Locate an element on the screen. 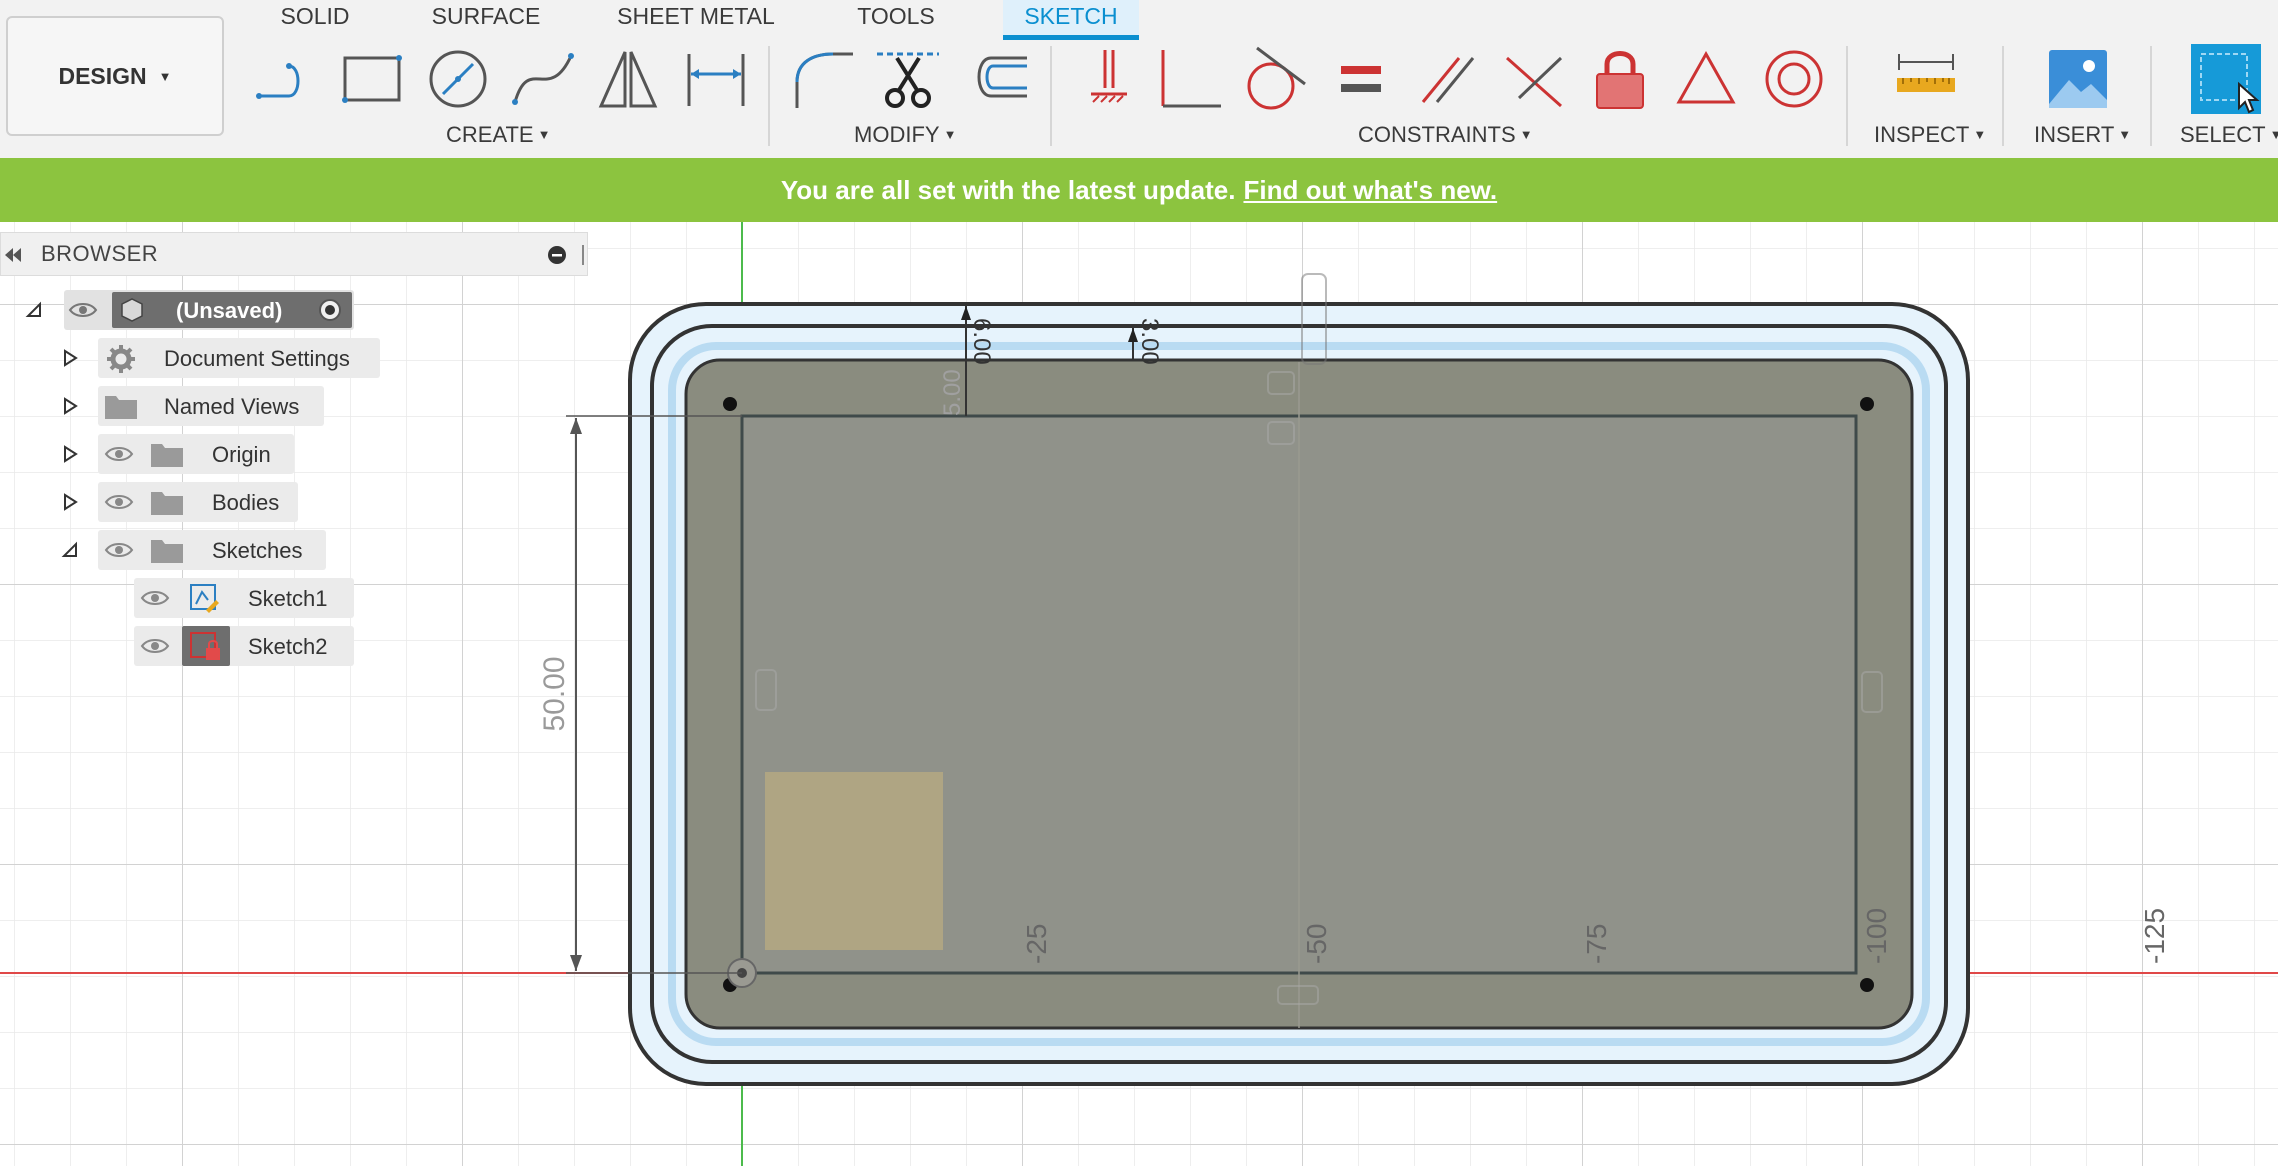 This screenshot has height=1166, width=2278. gear-icon is located at coordinates (121, 359).